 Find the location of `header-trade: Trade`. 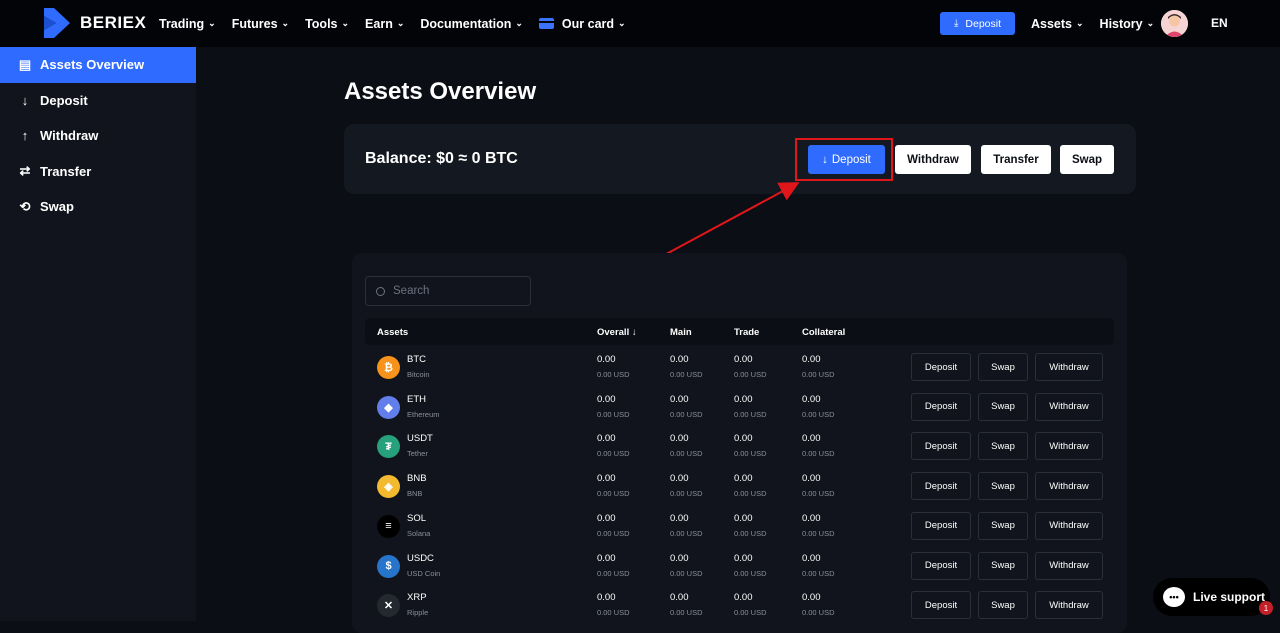

header-trade: Trade is located at coordinates (747, 332).